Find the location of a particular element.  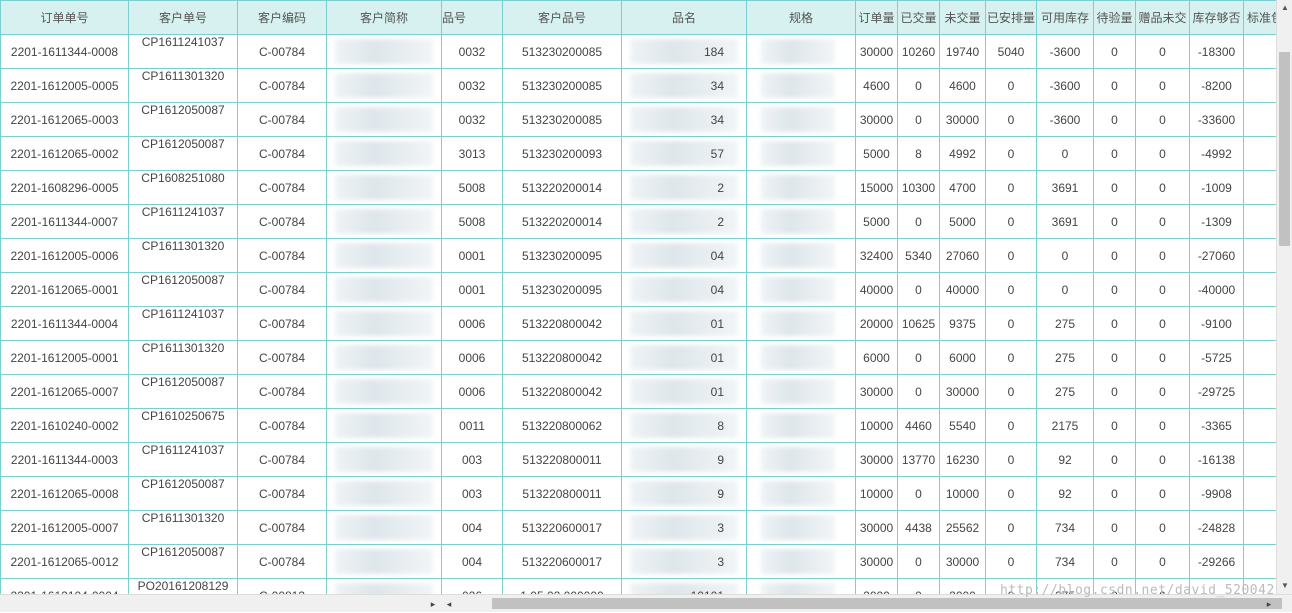

cell-available: 275 is located at coordinates (1065, 391).